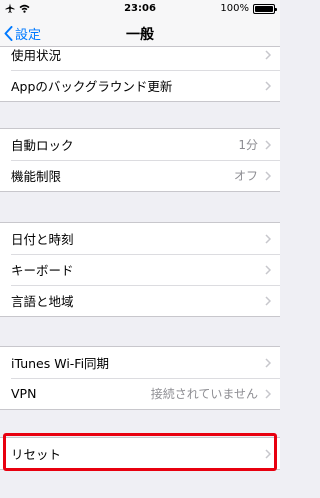  What do you see at coordinates (36, 176) in the screenshot?
I see `cell-label: 機能制限` at bounding box center [36, 176].